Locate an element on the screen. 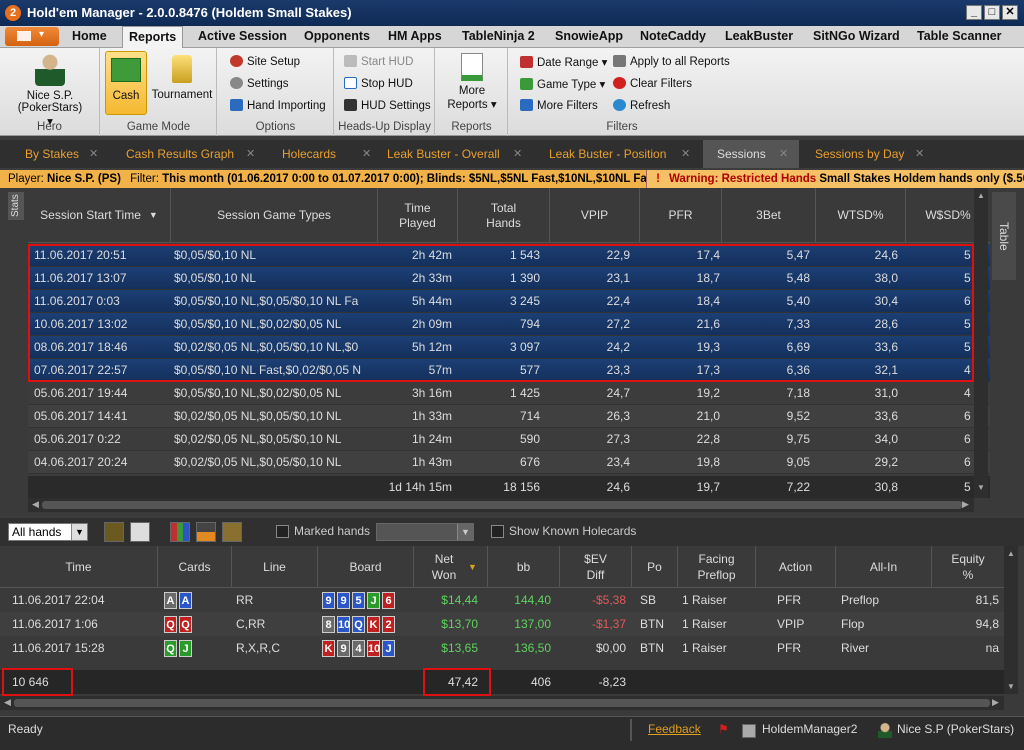  apply-all-reports-button: Apply to all Reports is located at coordinates (671, 61).